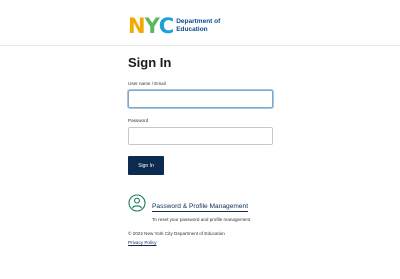 This screenshot has width=400, height=279. What do you see at coordinates (142, 242) in the screenshot?
I see `privacy-policy-link: Privacy Policy` at bounding box center [142, 242].